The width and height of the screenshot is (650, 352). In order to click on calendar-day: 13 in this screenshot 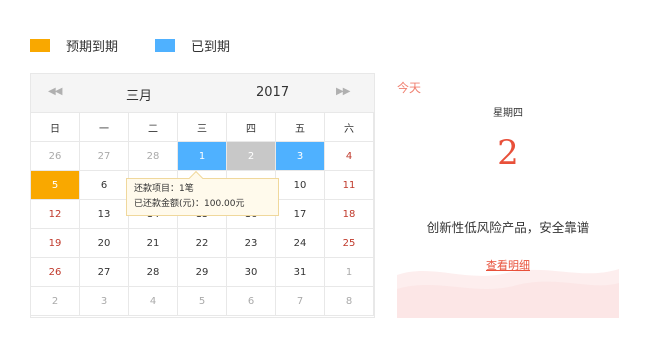, I will do `click(104, 214)`.